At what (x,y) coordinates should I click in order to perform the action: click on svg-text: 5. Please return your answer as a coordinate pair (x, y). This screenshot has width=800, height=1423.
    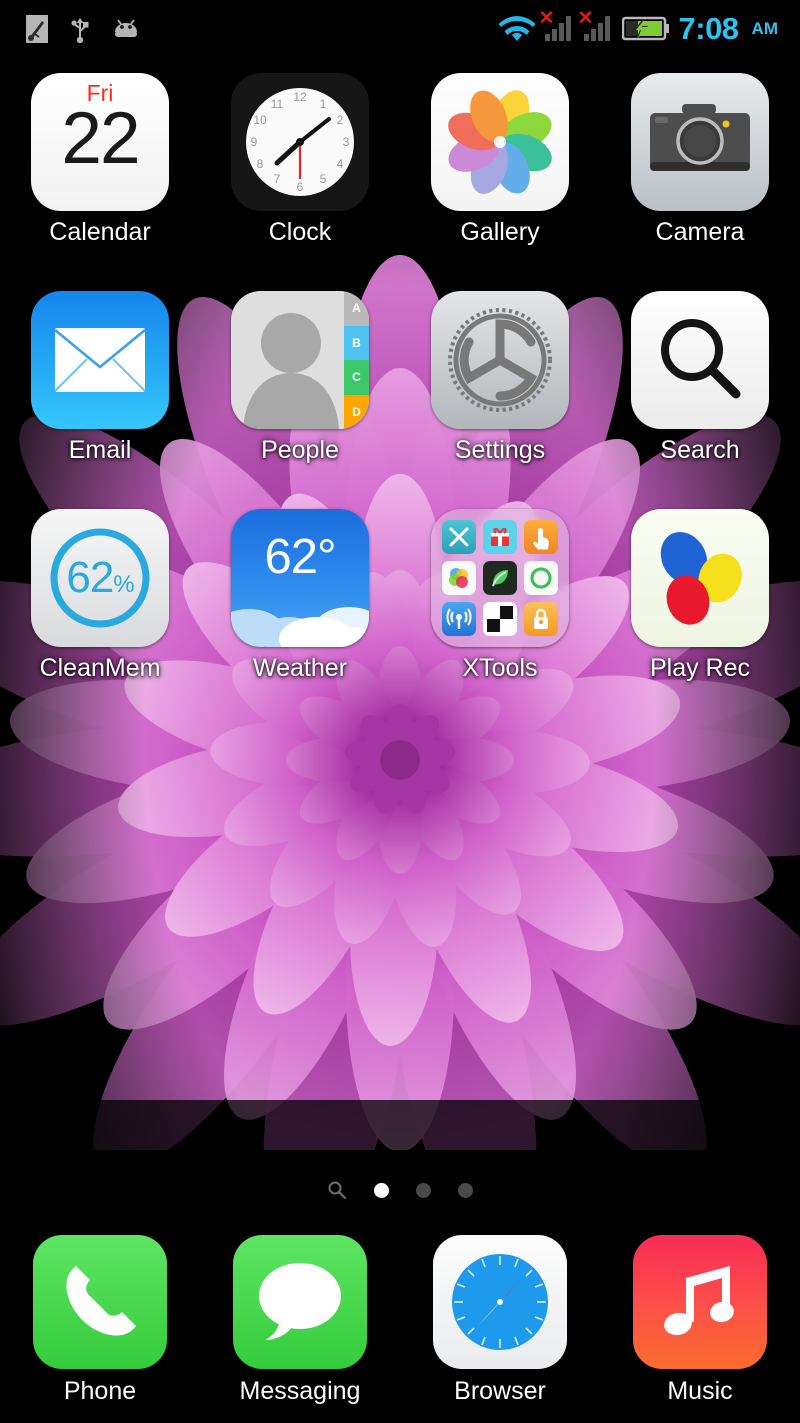
    Looking at the image, I should click on (323, 179).